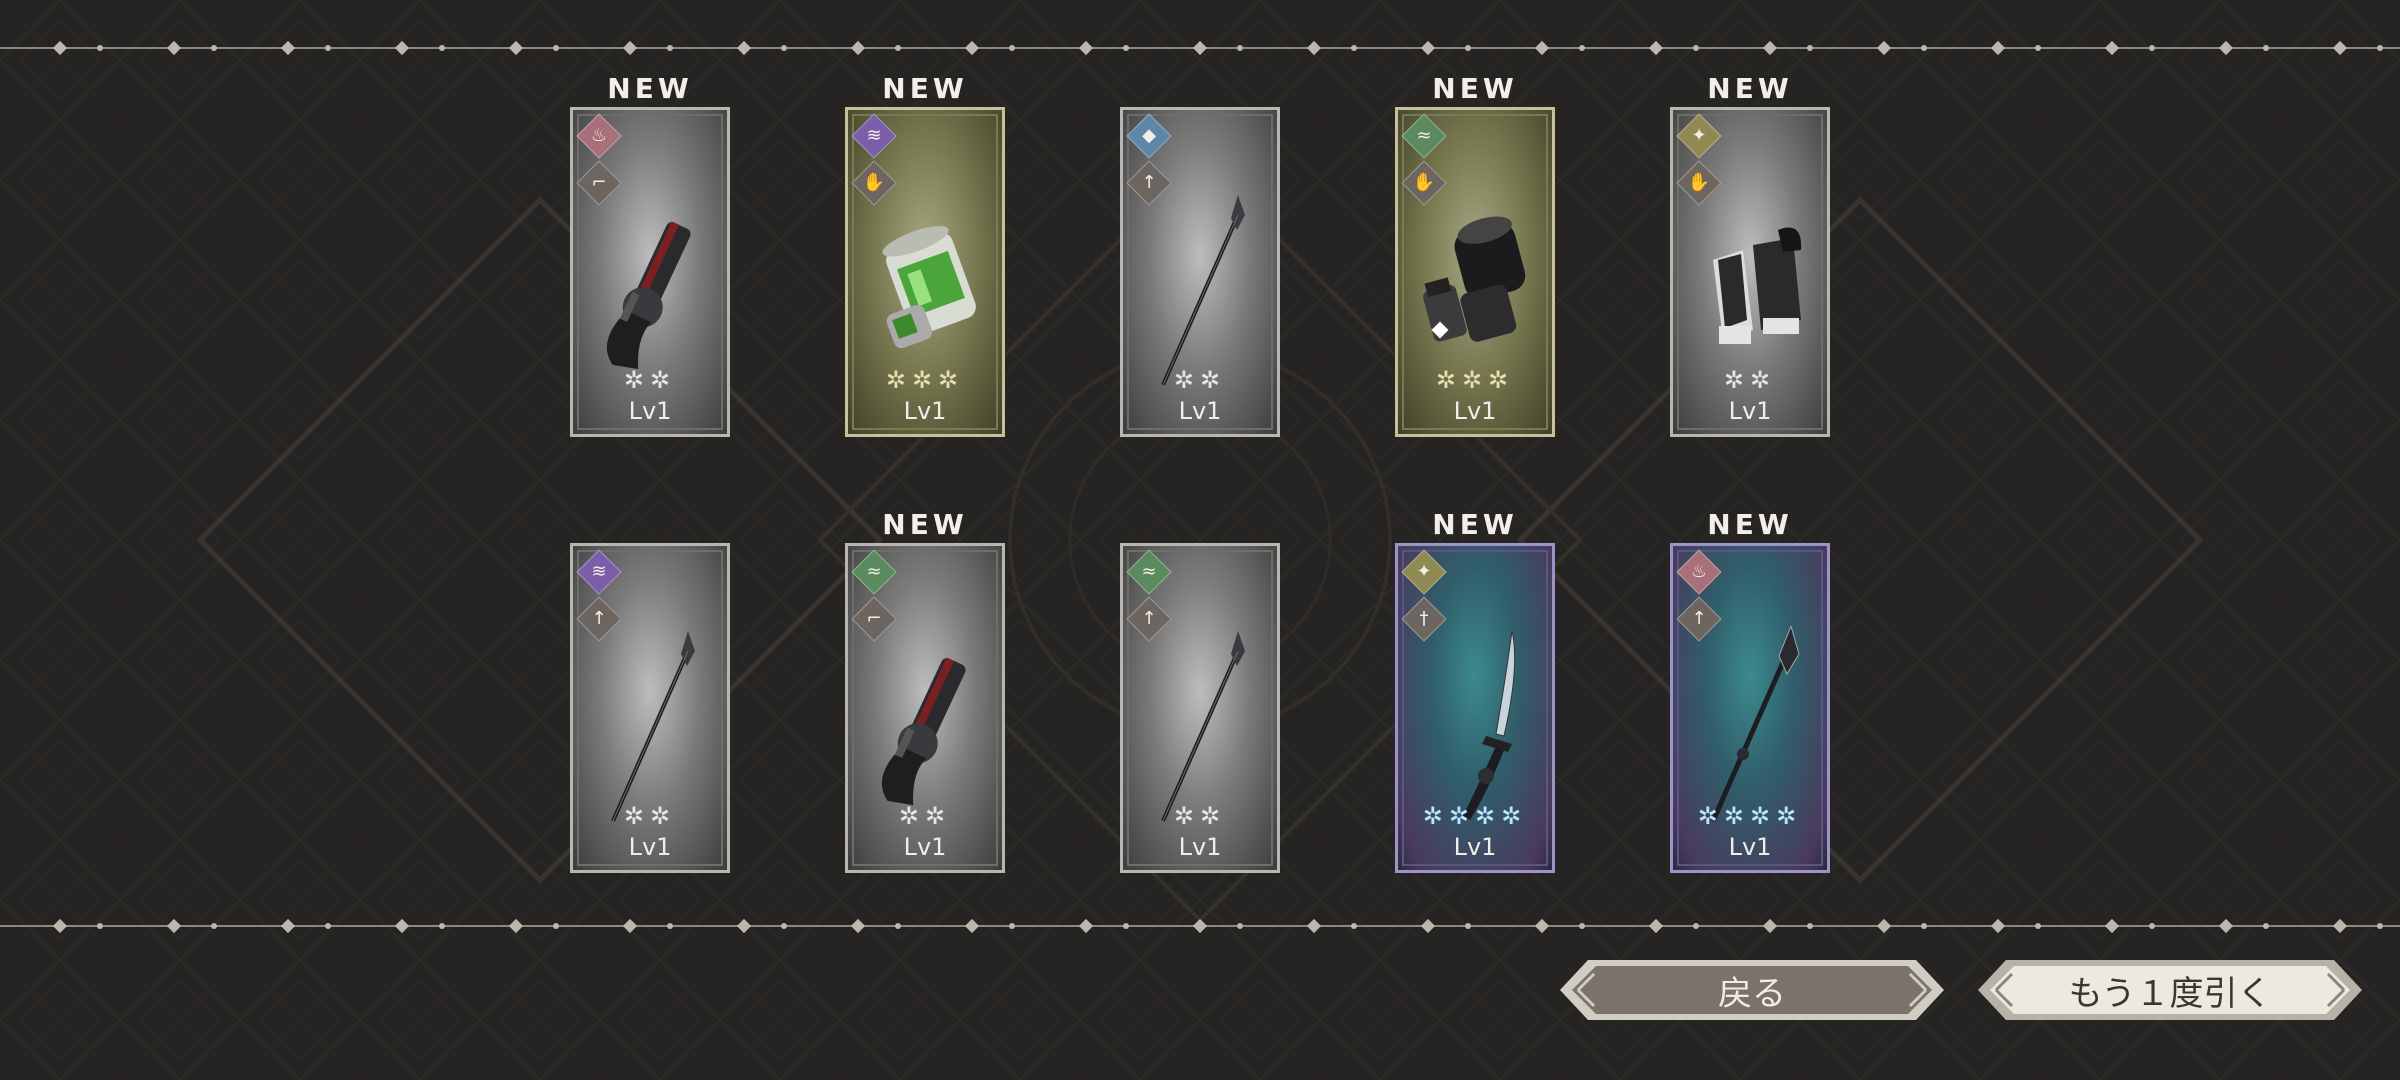 The width and height of the screenshot is (2400, 1080). I want to click on bottom-divider, so click(1200, 926).